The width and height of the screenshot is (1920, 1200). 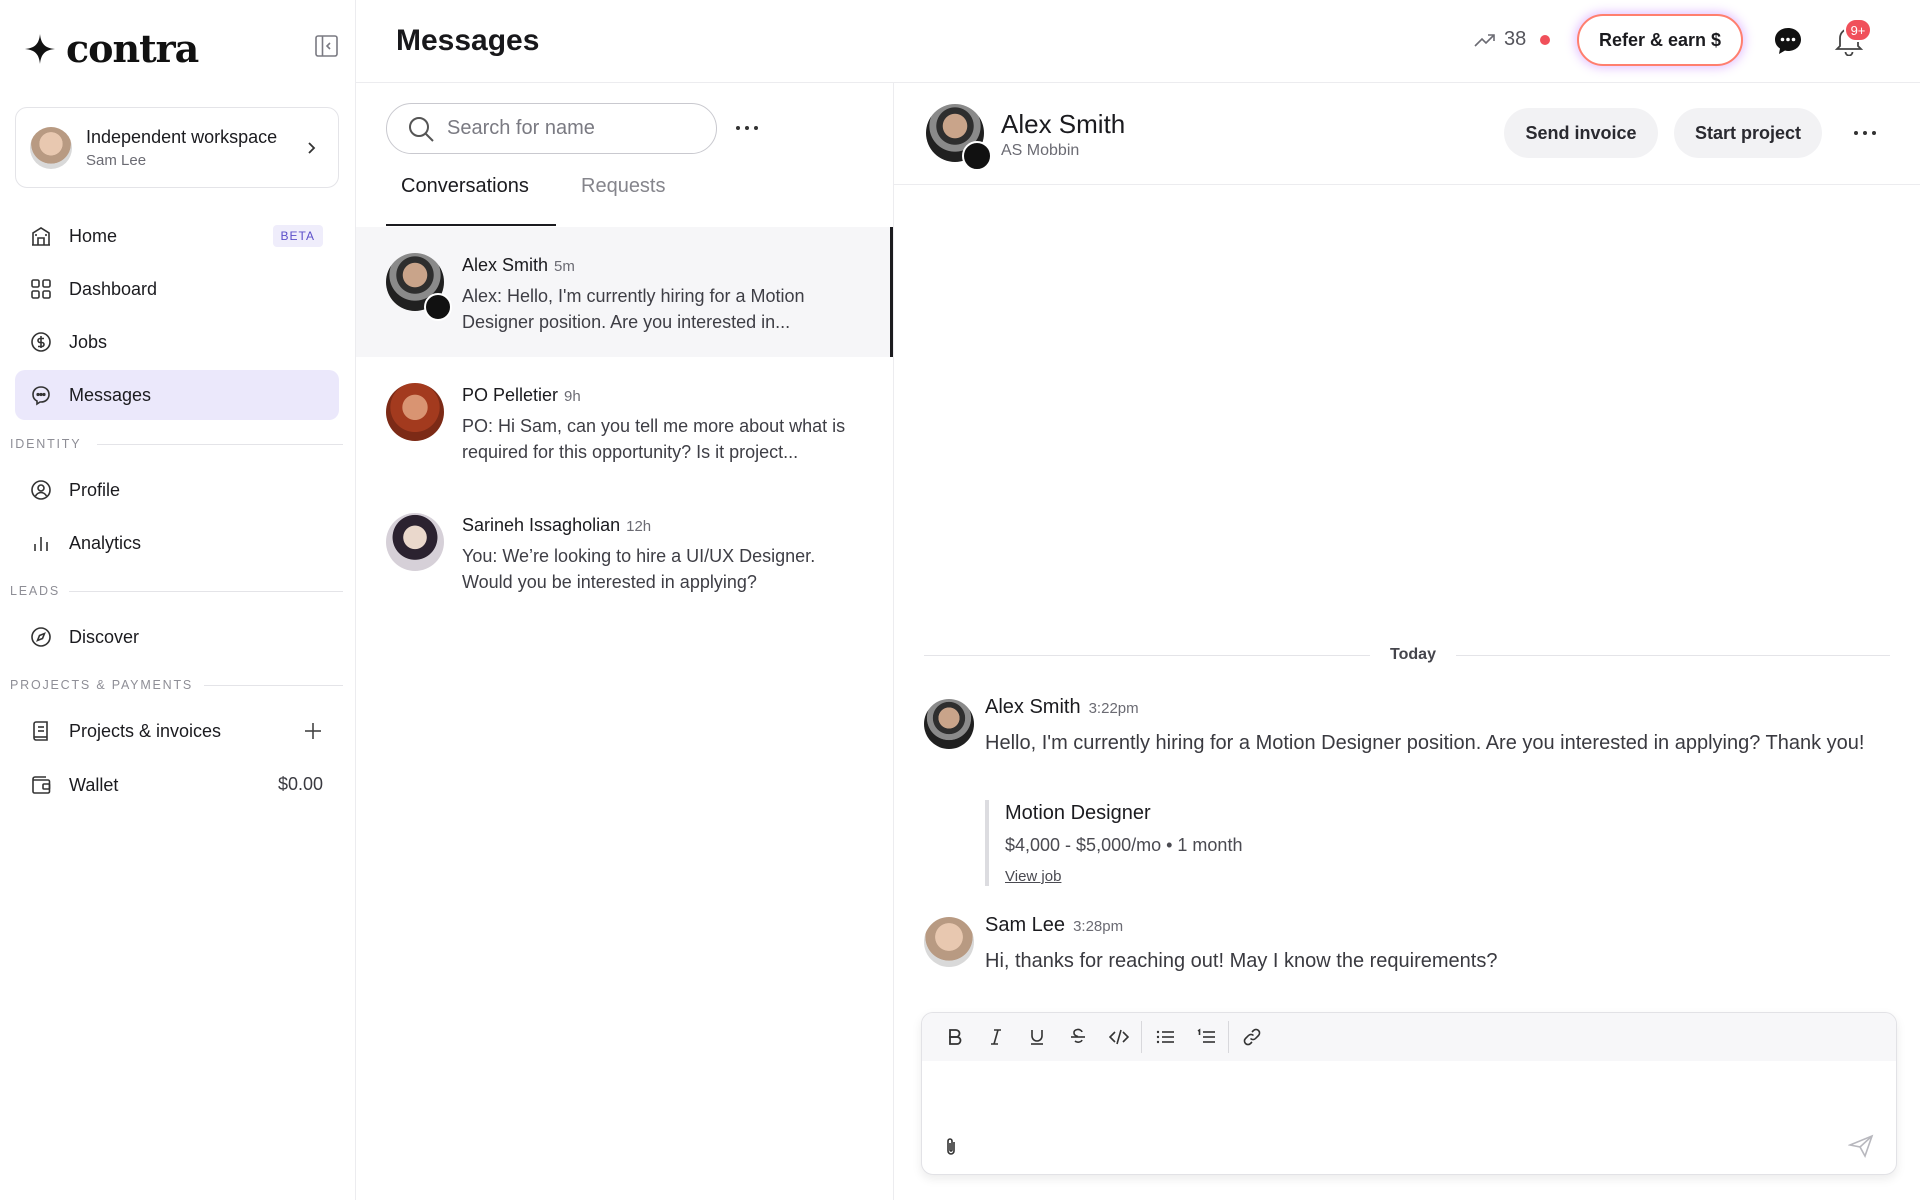 What do you see at coordinates (104, 636) in the screenshot?
I see `sidebar-item-label: Discover` at bounding box center [104, 636].